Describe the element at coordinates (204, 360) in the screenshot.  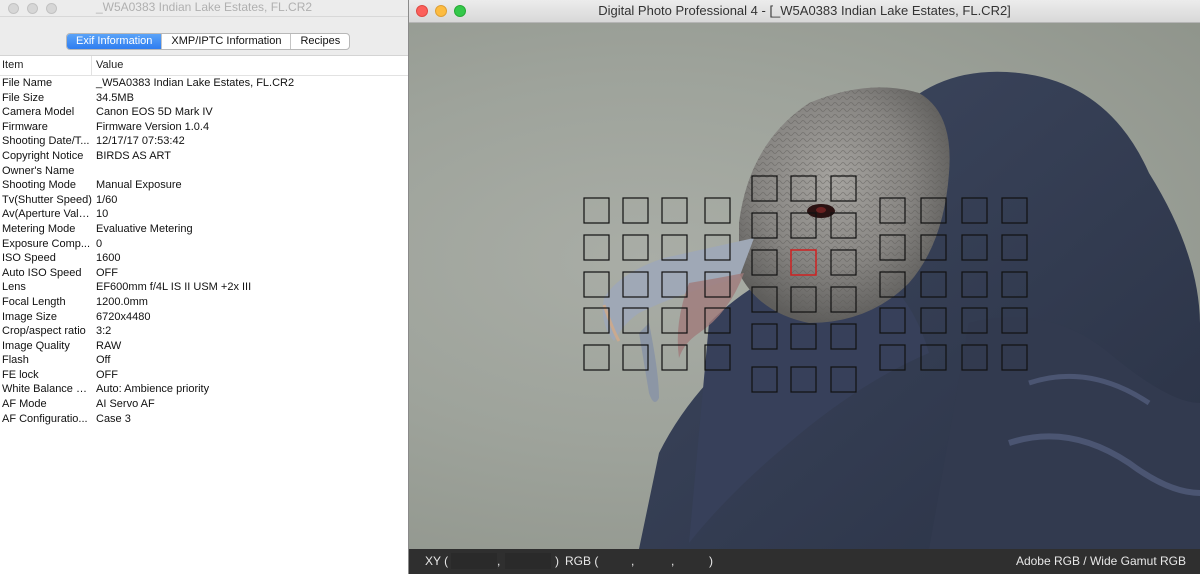
I see `table-row: Flash Off` at that location.